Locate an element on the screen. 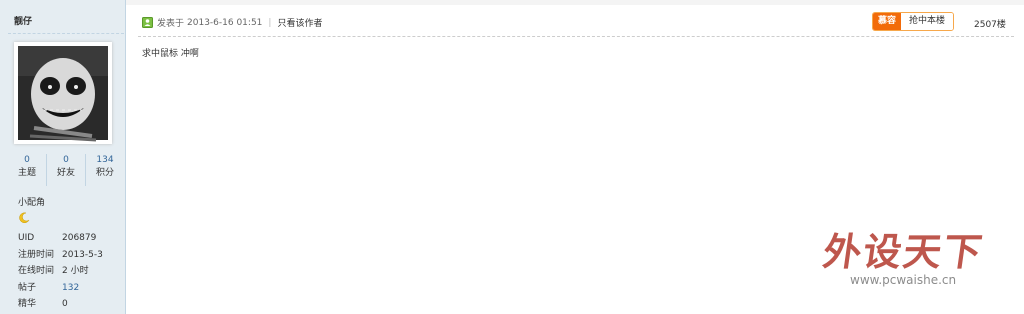 The height and width of the screenshot is (314, 1024). info-key: 注册时间 is located at coordinates (36, 254).